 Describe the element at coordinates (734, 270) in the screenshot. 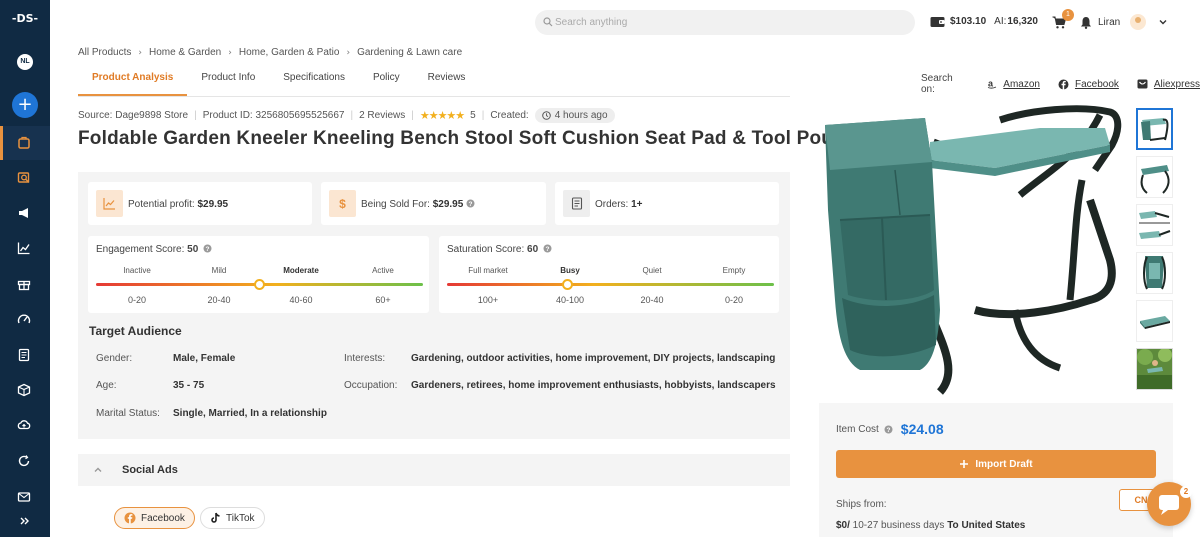

I see `saturation-level: Empty` at that location.